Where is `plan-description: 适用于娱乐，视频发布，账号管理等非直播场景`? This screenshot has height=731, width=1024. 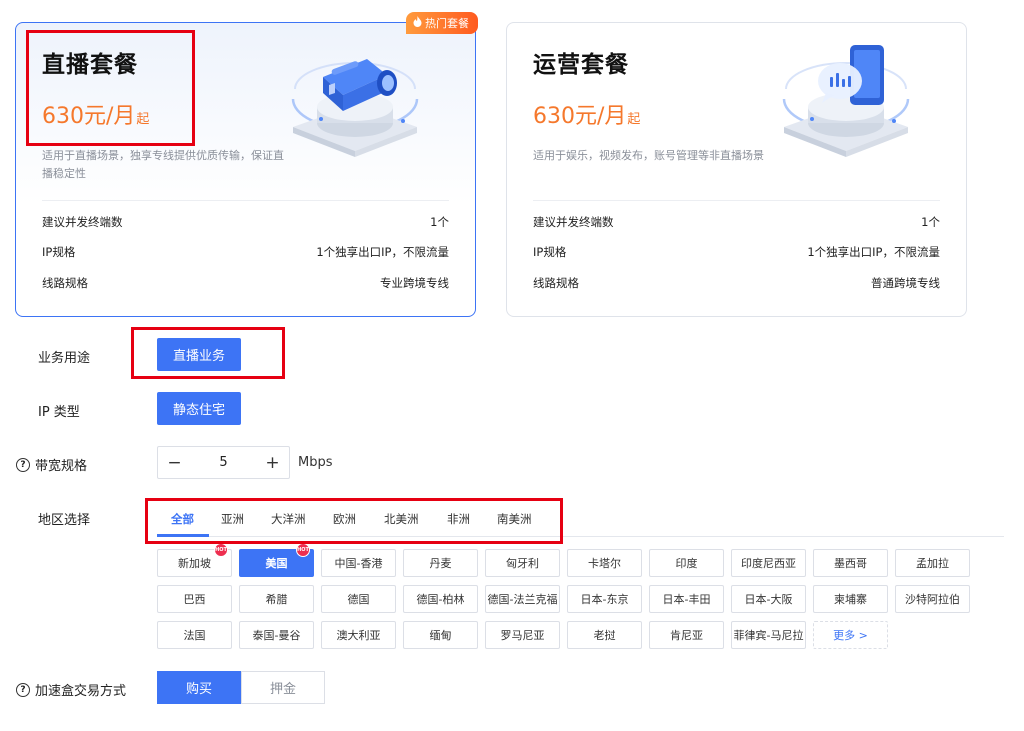 plan-description: 适用于娱乐，视频发布，账号管理等非直播场景 is located at coordinates (648, 155).